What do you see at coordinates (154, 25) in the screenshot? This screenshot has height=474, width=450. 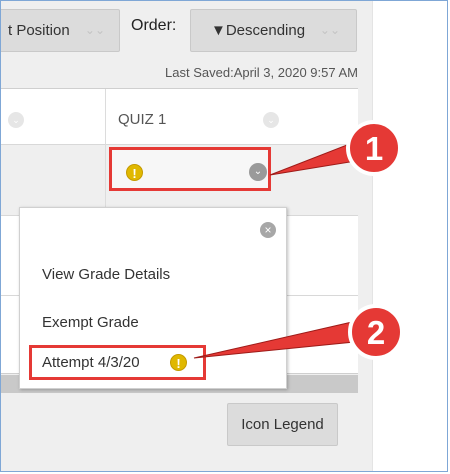 I see `order-label: Order:` at bounding box center [154, 25].